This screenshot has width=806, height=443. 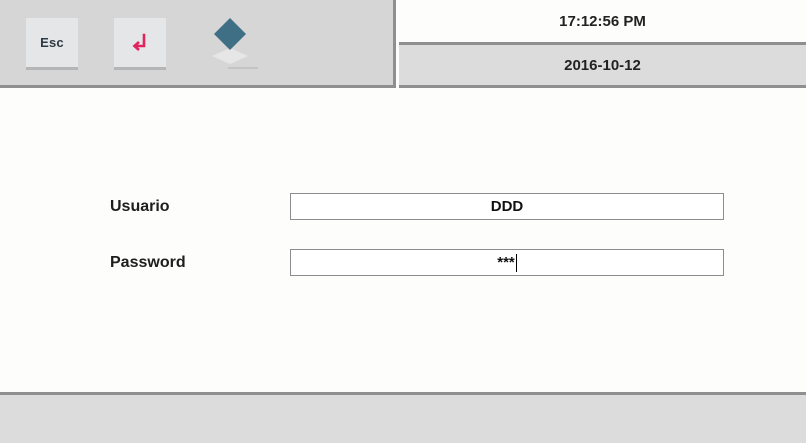 I want to click on enter-button, so click(x=140, y=44).